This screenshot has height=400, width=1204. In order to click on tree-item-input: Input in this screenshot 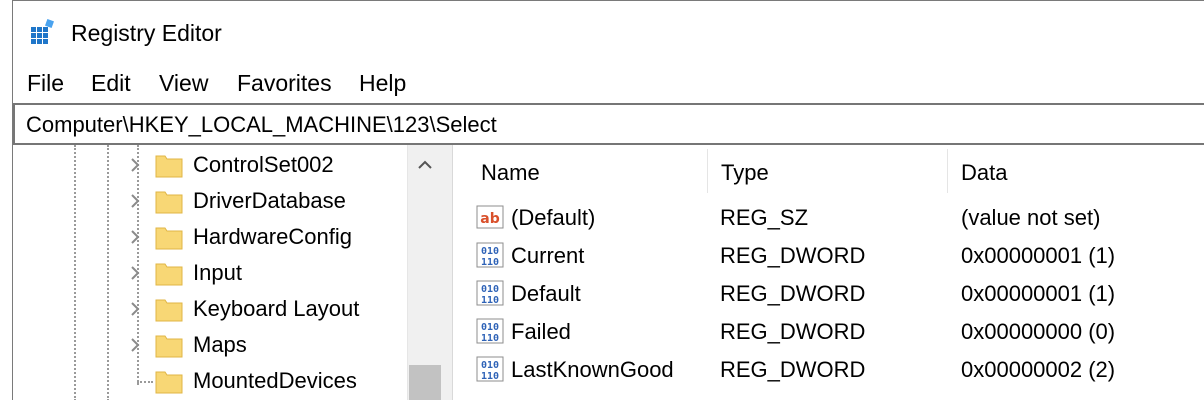, I will do `click(213, 273)`.